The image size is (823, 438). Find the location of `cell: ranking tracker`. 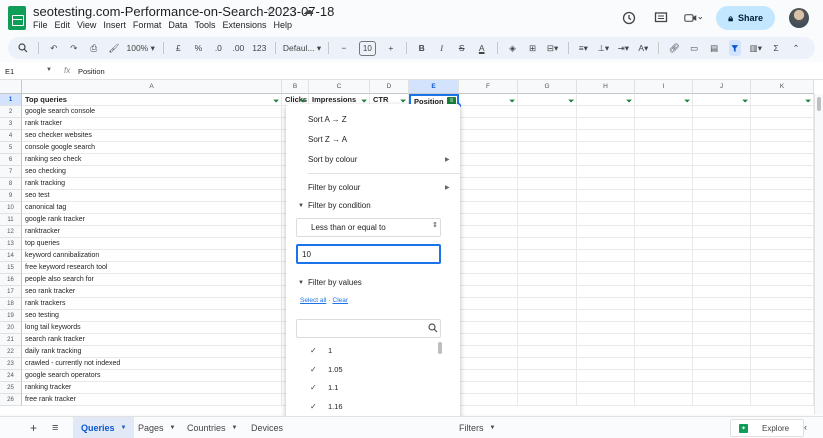

cell: ranking tracker is located at coordinates (152, 388).